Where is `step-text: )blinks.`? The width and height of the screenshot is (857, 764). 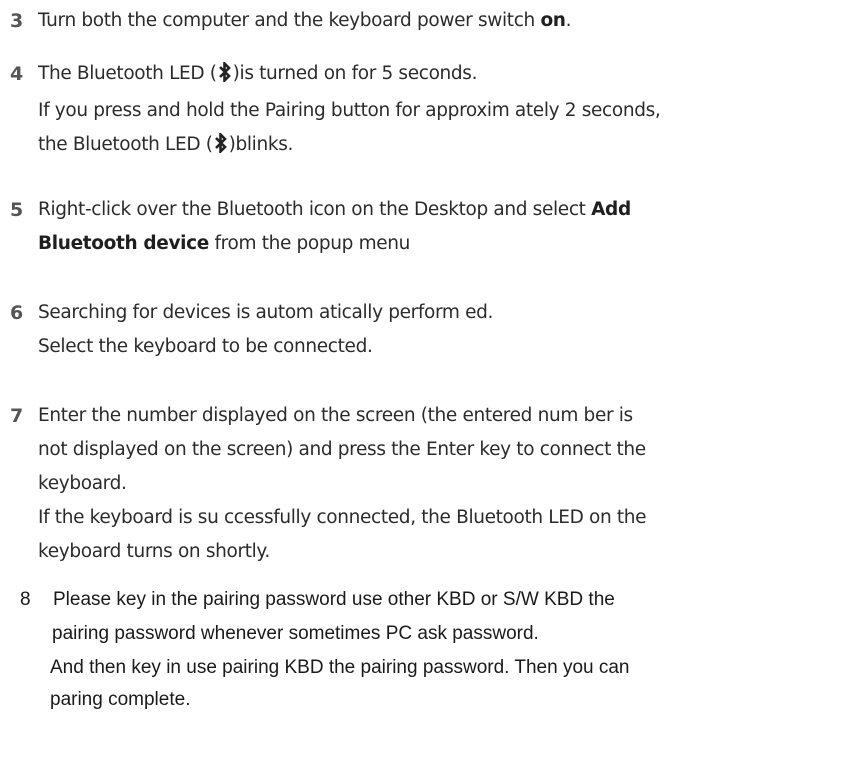
step-text: )blinks. is located at coordinates (261, 144).